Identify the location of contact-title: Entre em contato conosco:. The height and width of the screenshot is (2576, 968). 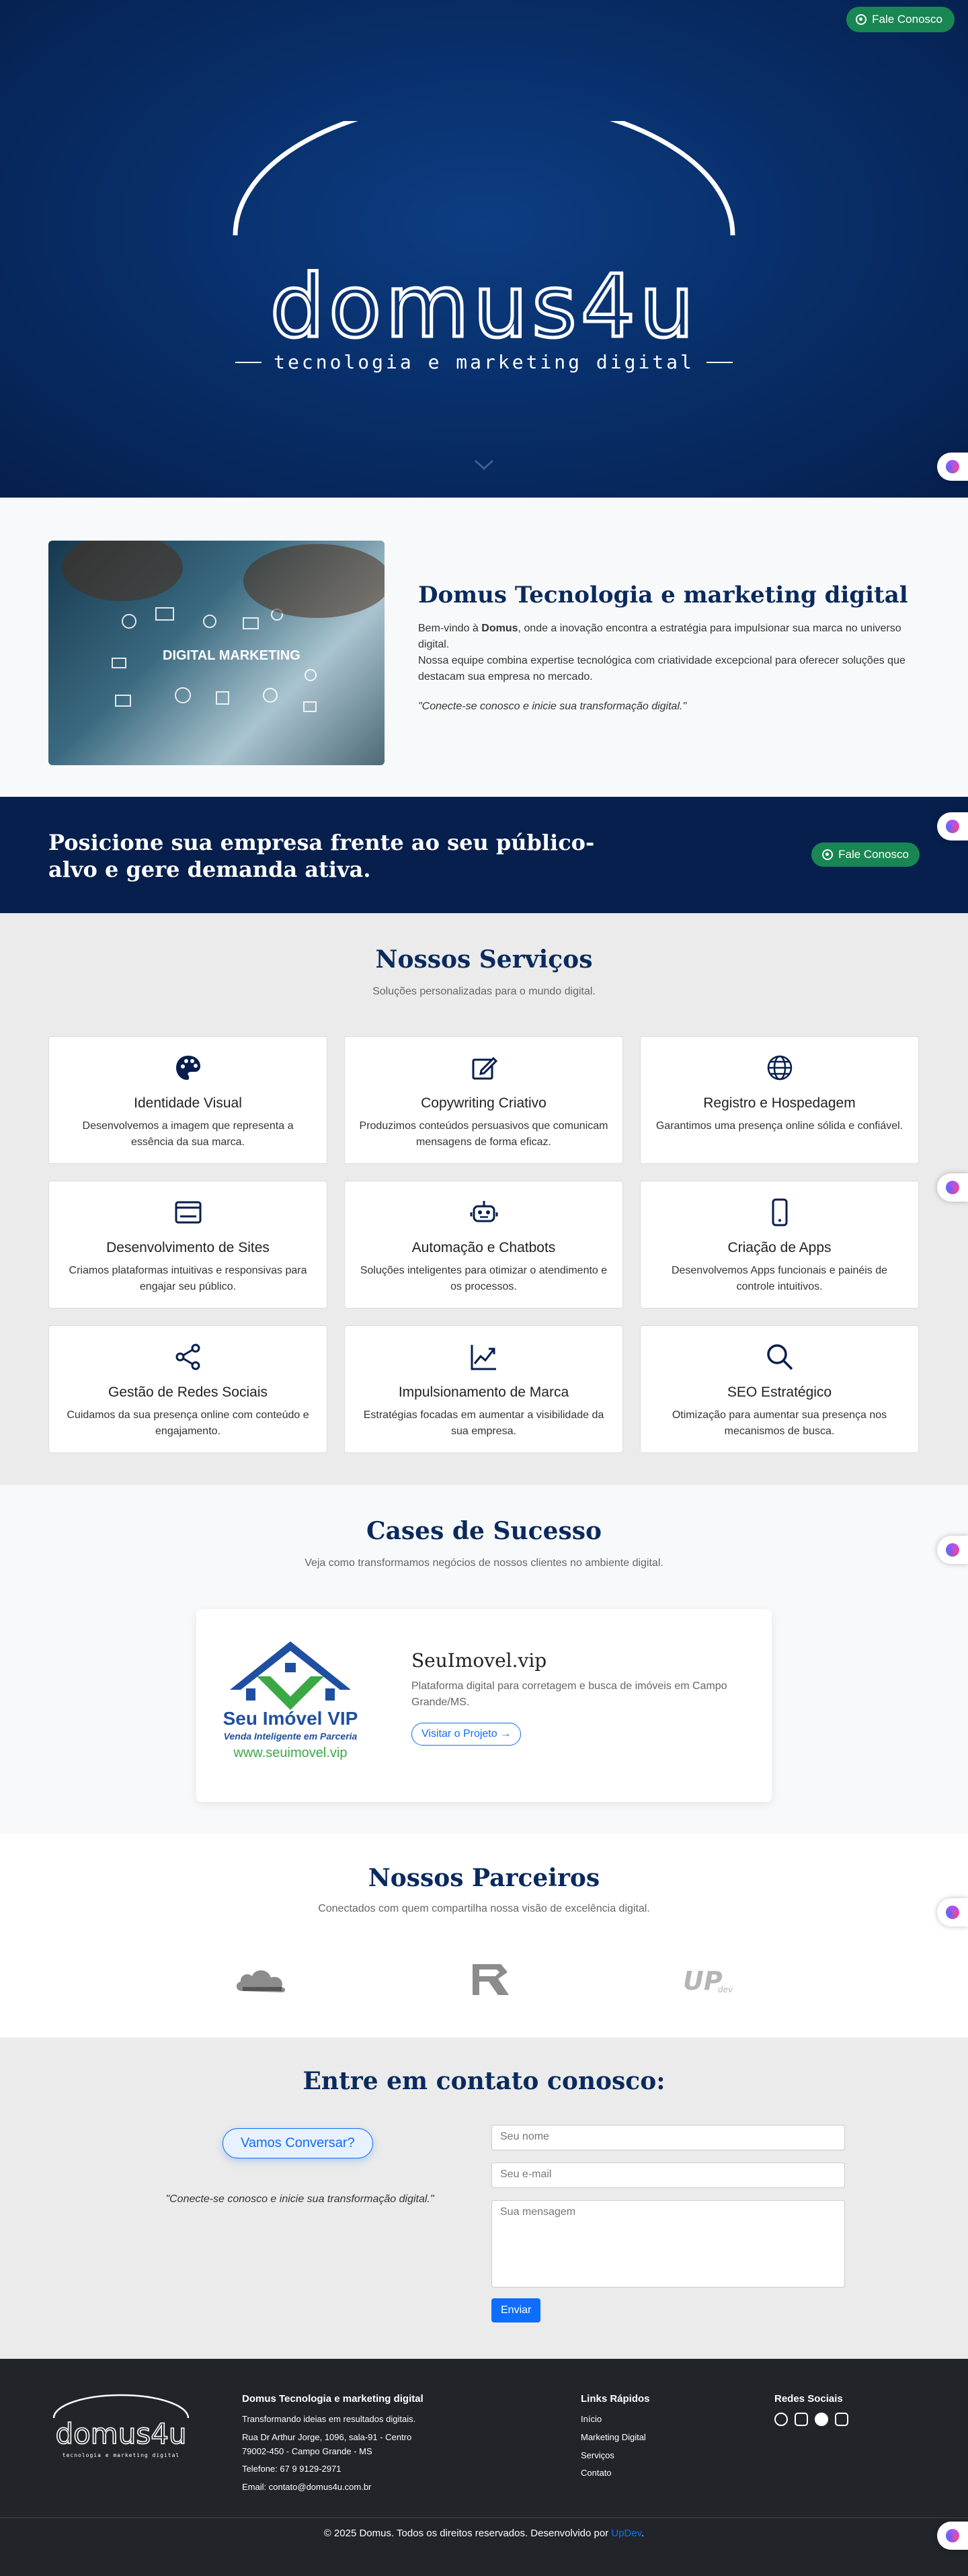
(484, 2081).